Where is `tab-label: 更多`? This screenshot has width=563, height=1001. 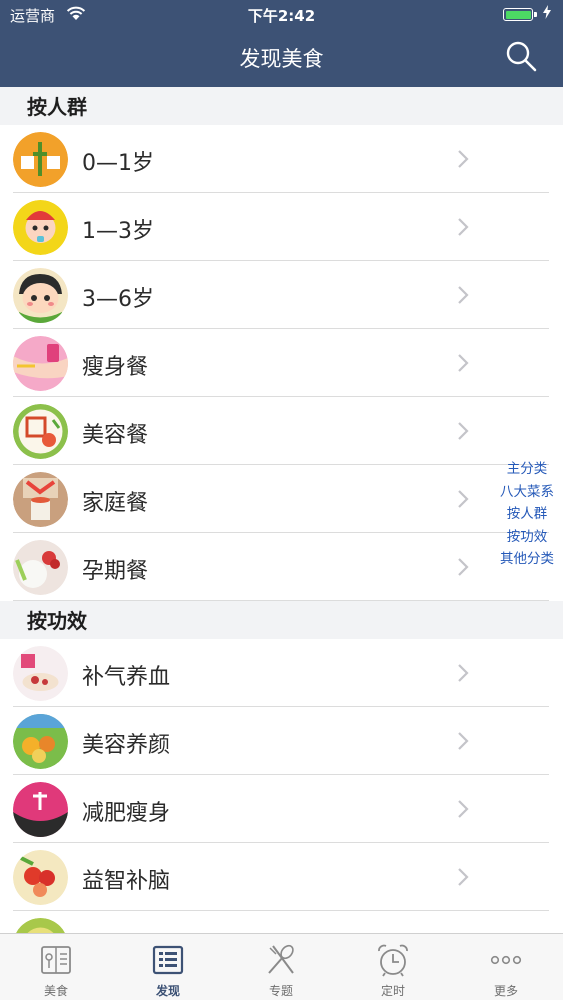 tab-label: 更多 is located at coordinates (505, 991).